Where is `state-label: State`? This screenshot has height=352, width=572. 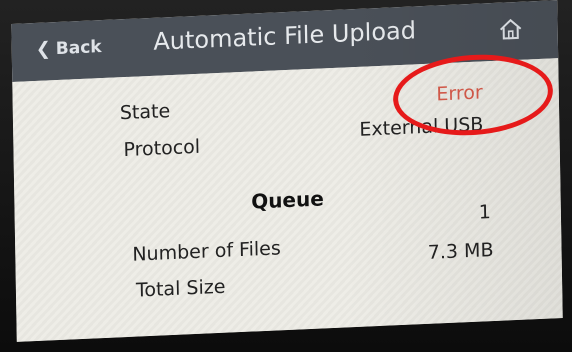
state-label: State is located at coordinates (145, 112).